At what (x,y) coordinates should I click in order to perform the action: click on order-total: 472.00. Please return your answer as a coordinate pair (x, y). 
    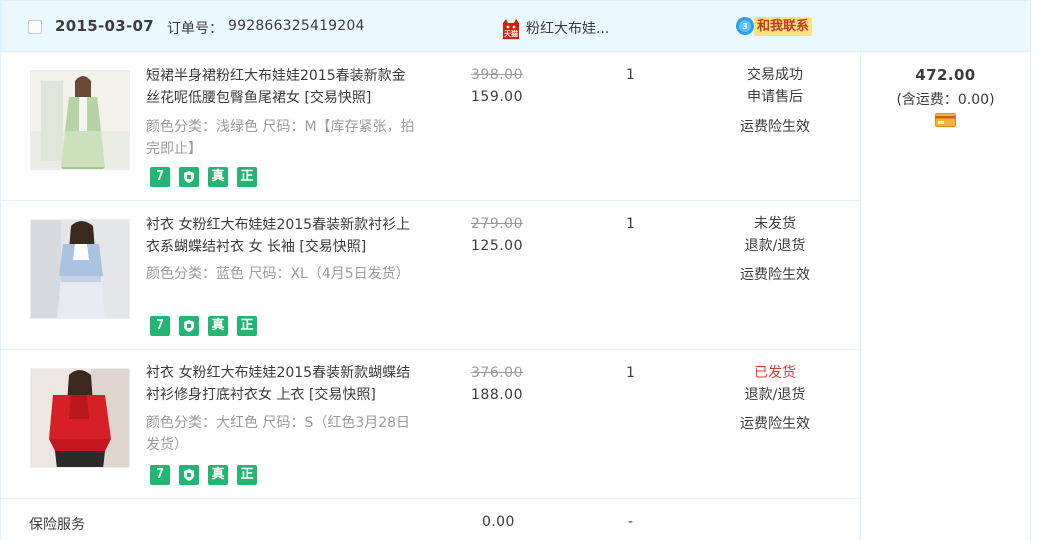
    Looking at the image, I should click on (945, 75).